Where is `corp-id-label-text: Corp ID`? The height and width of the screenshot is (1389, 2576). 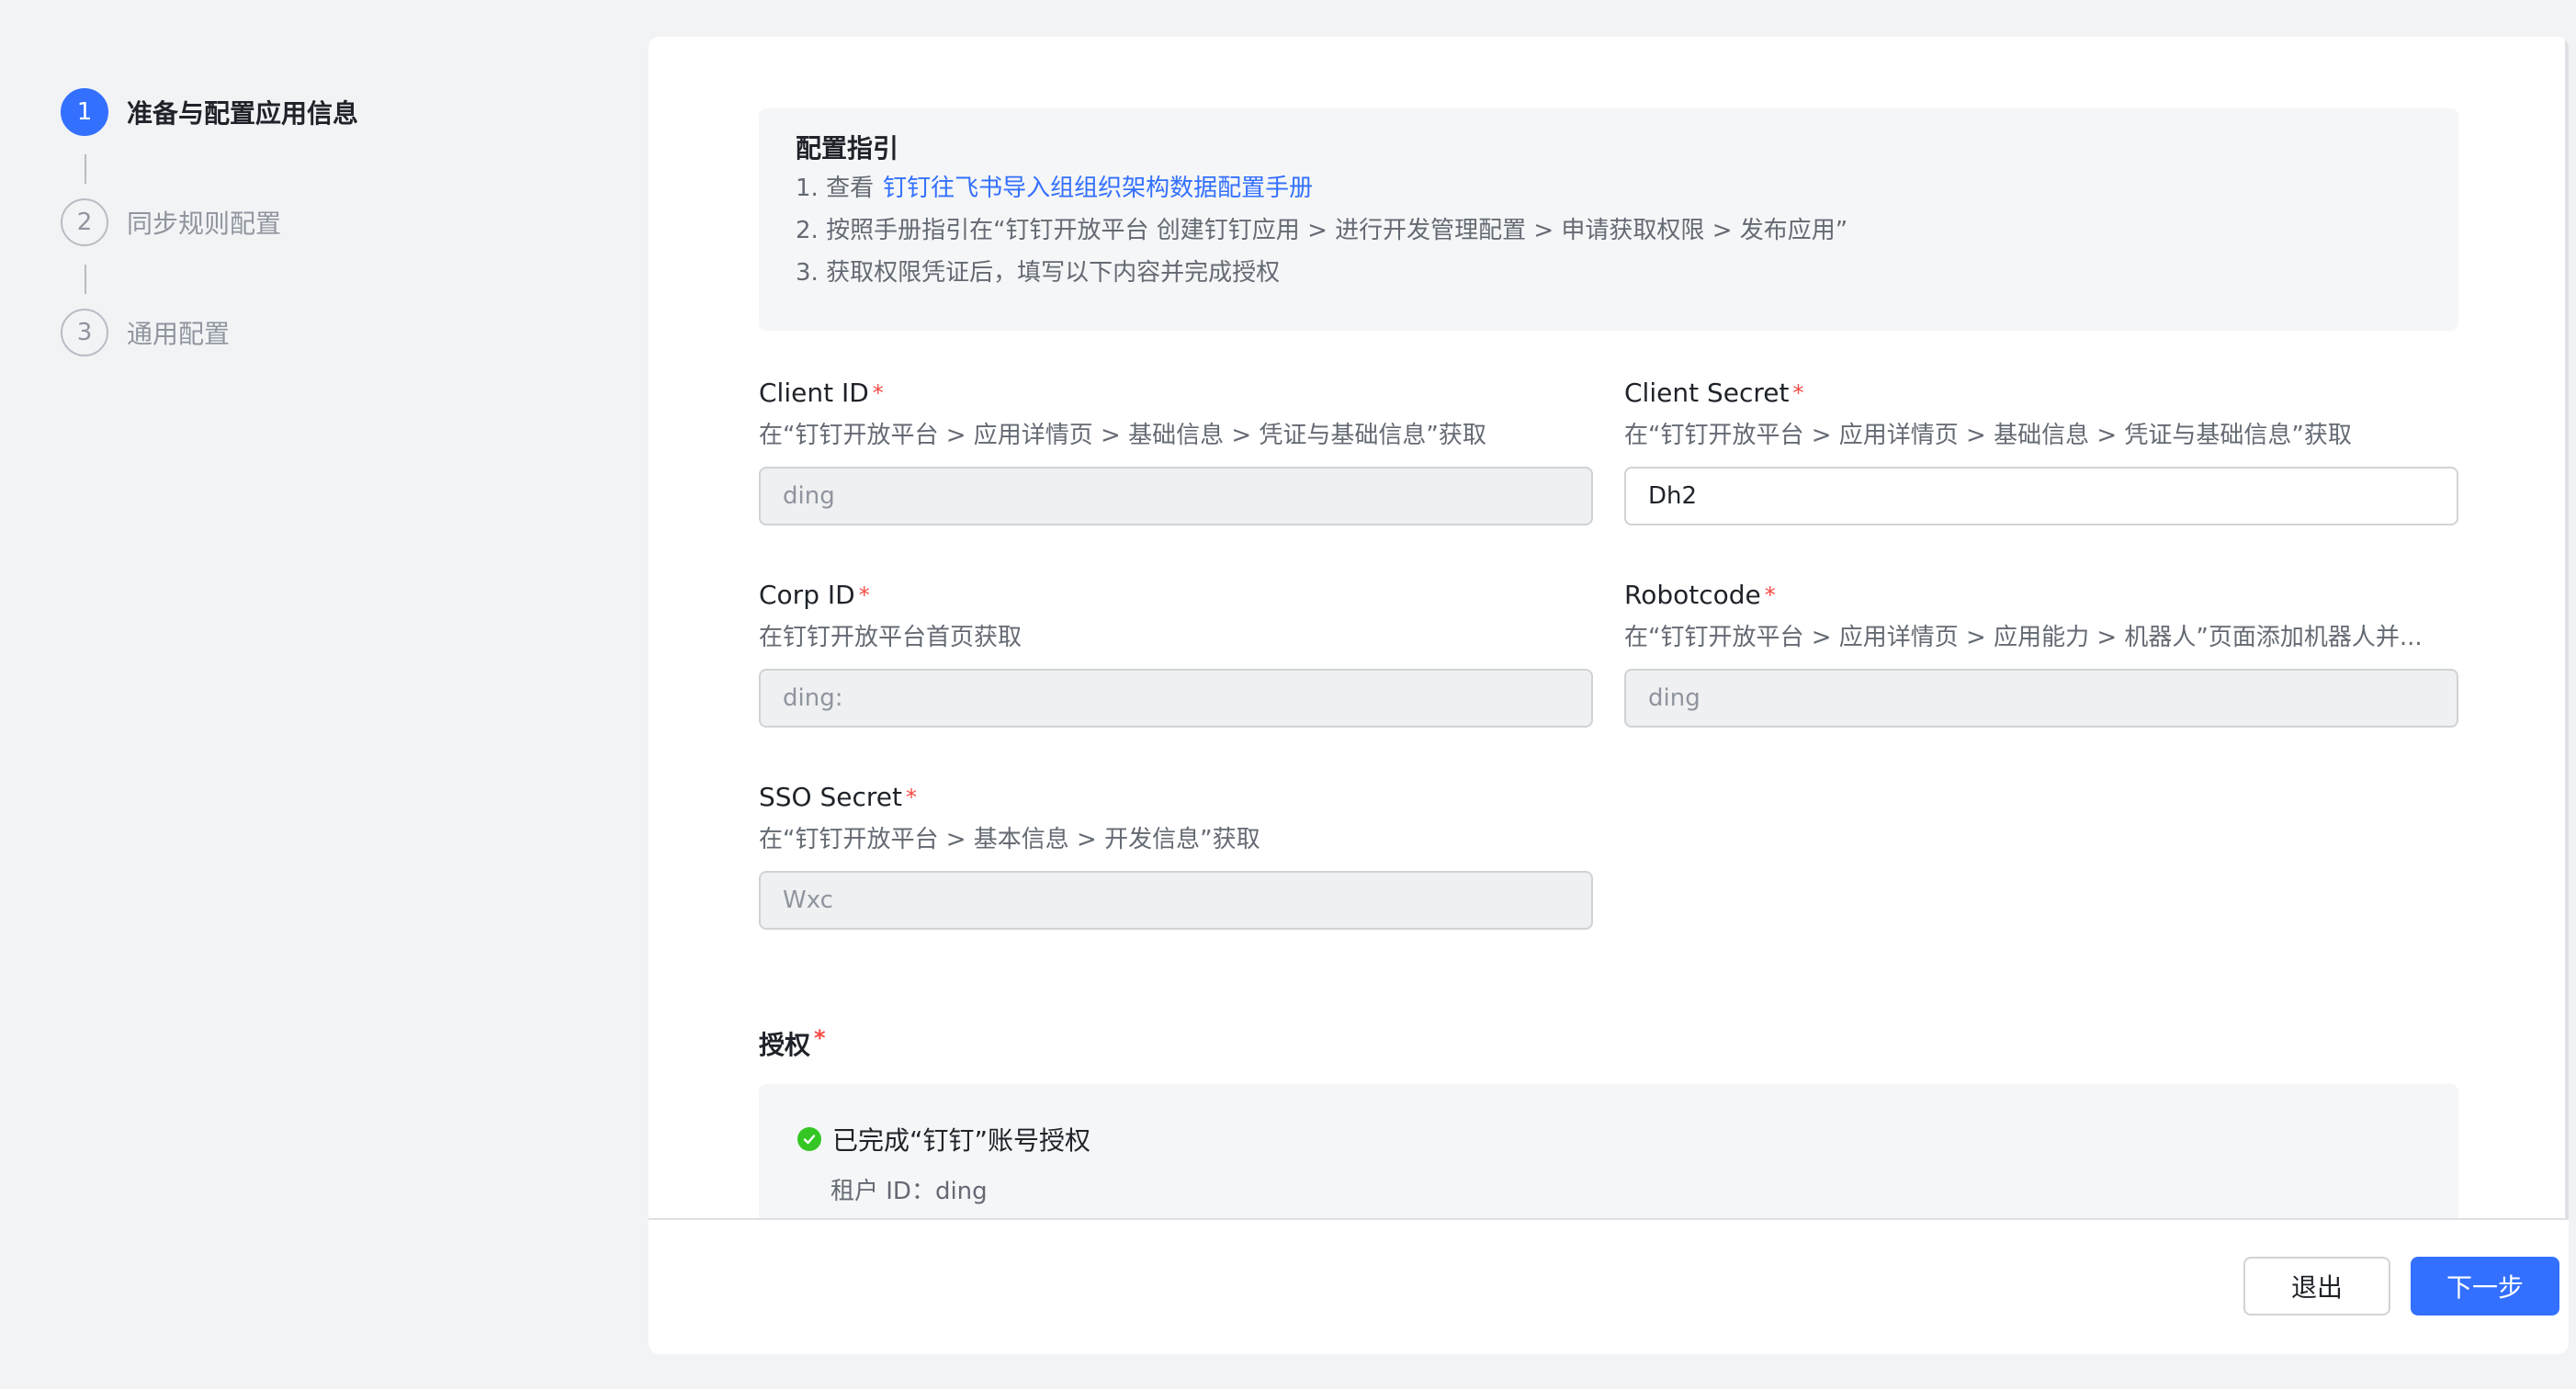 corp-id-label-text: Corp ID is located at coordinates (807, 595).